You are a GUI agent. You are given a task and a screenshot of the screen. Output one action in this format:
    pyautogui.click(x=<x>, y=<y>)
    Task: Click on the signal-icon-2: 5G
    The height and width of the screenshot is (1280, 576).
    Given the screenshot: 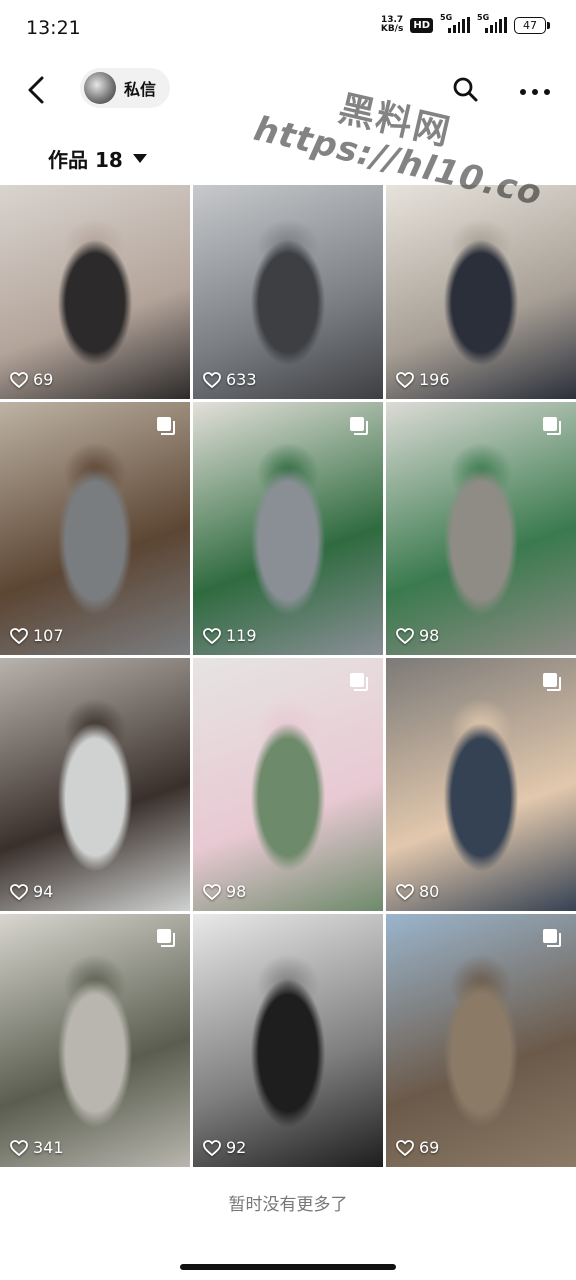 What is the action you would take?
    pyautogui.click(x=492, y=23)
    